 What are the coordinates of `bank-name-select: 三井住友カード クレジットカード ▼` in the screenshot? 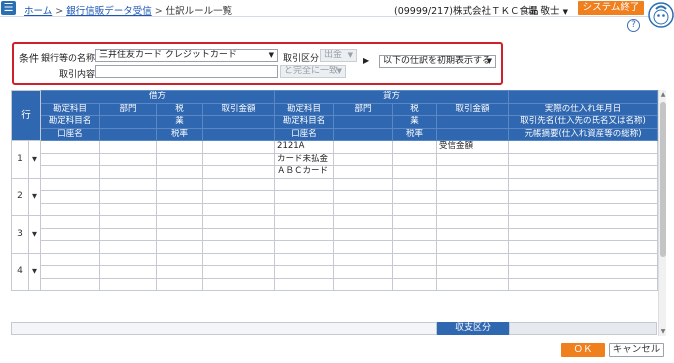 It's located at (186, 55).